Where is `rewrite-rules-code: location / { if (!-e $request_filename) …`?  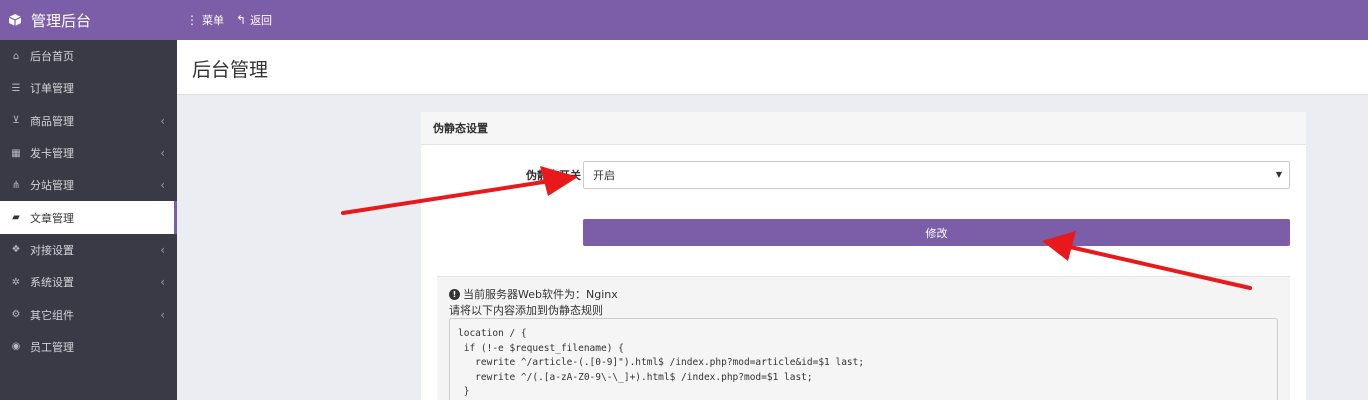 rewrite-rules-code: location / { if (!-e $request_filename) … is located at coordinates (863, 359).